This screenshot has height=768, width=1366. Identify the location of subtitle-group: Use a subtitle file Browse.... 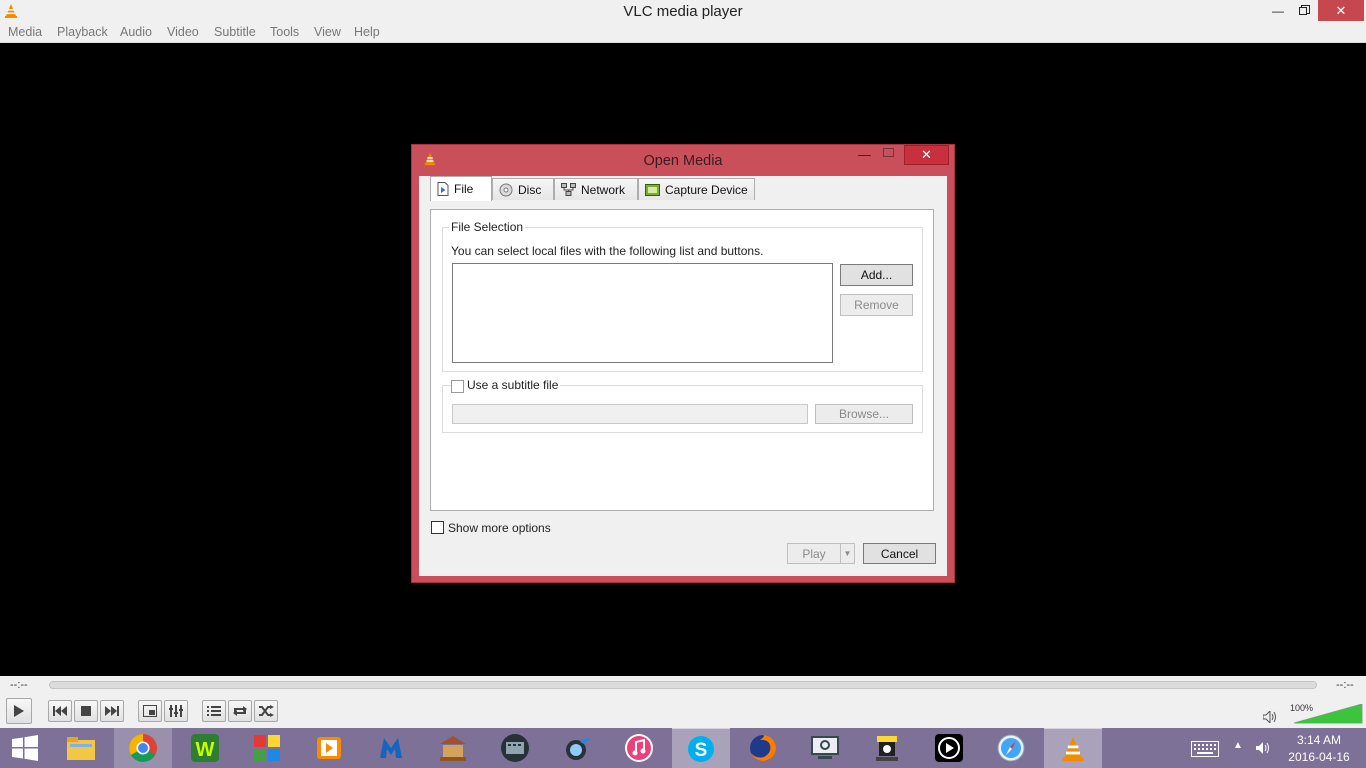
(682, 409).